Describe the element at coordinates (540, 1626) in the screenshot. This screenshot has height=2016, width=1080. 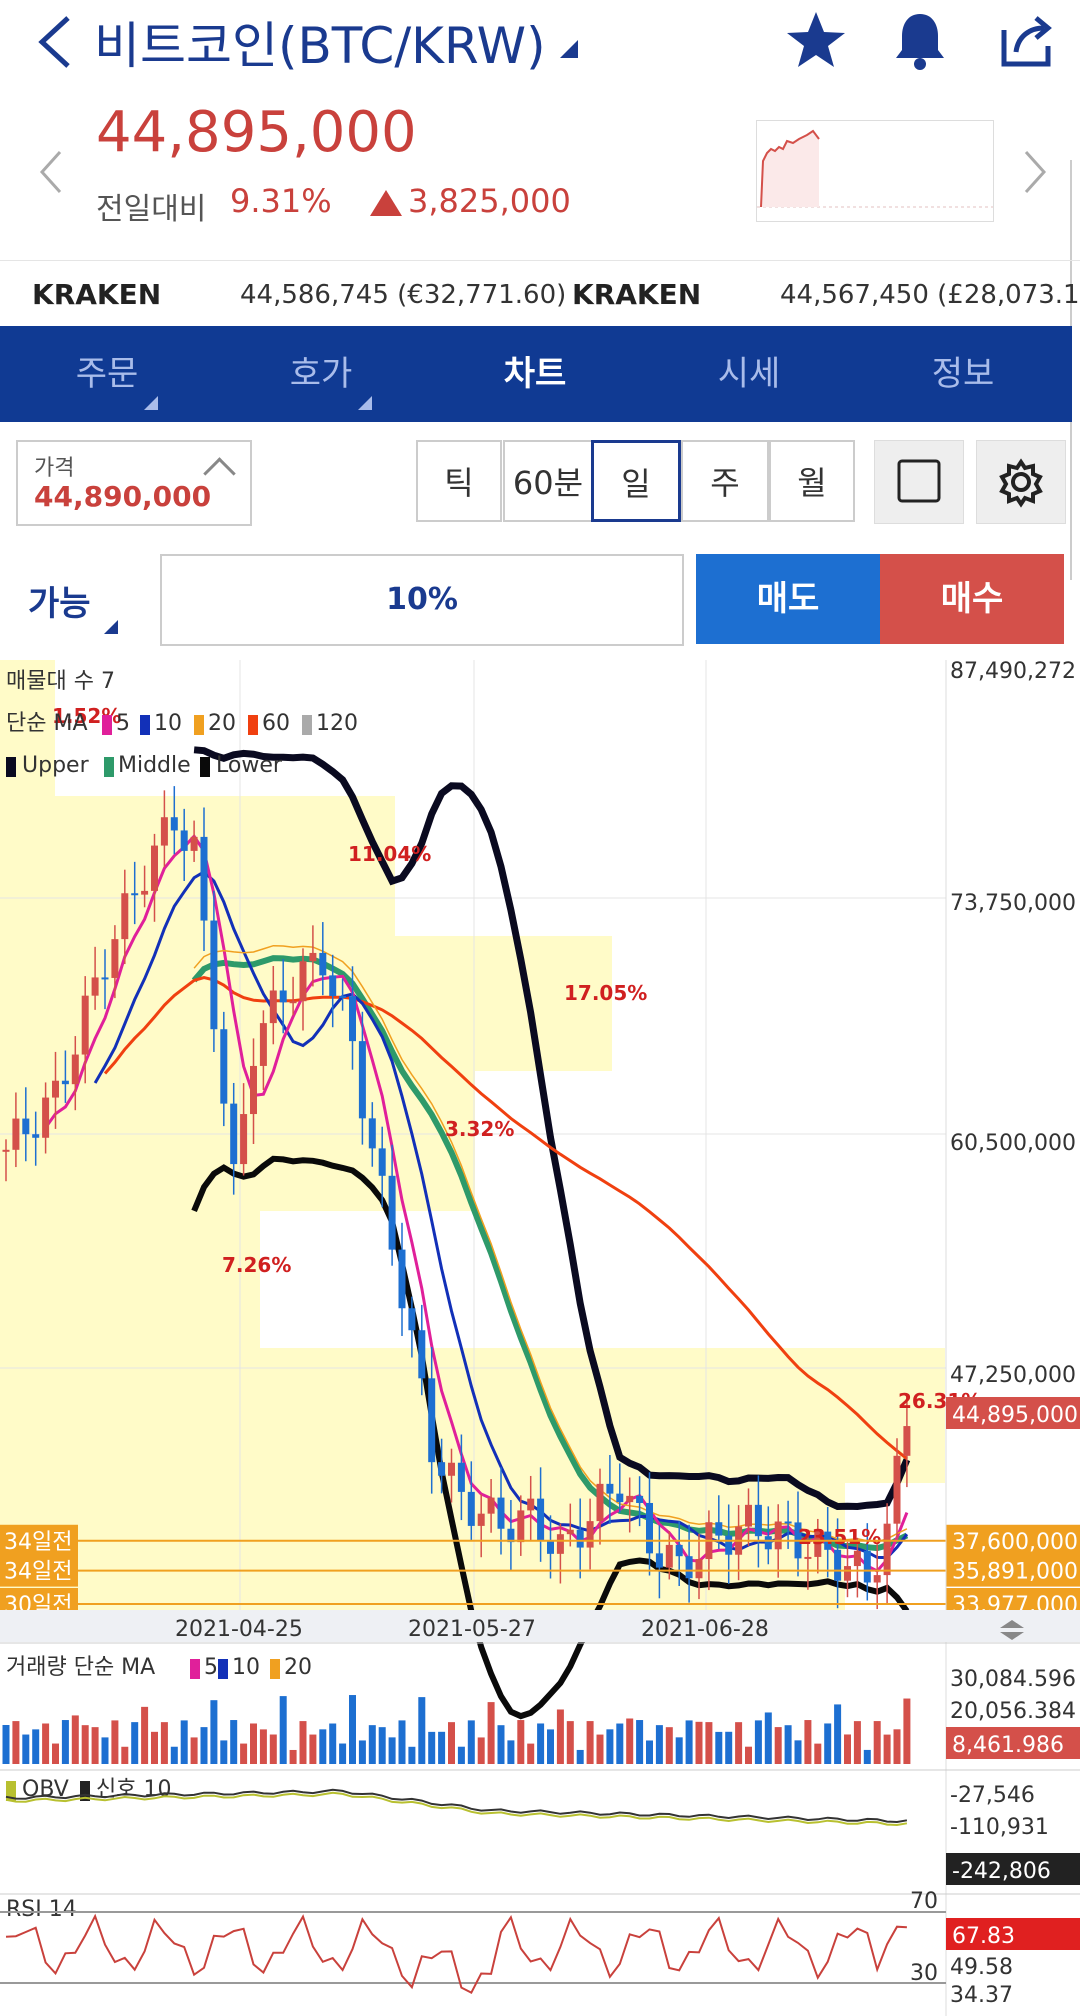
I see `date-axis: 2021-04-25 2021-05-27 2021-06-28` at that location.